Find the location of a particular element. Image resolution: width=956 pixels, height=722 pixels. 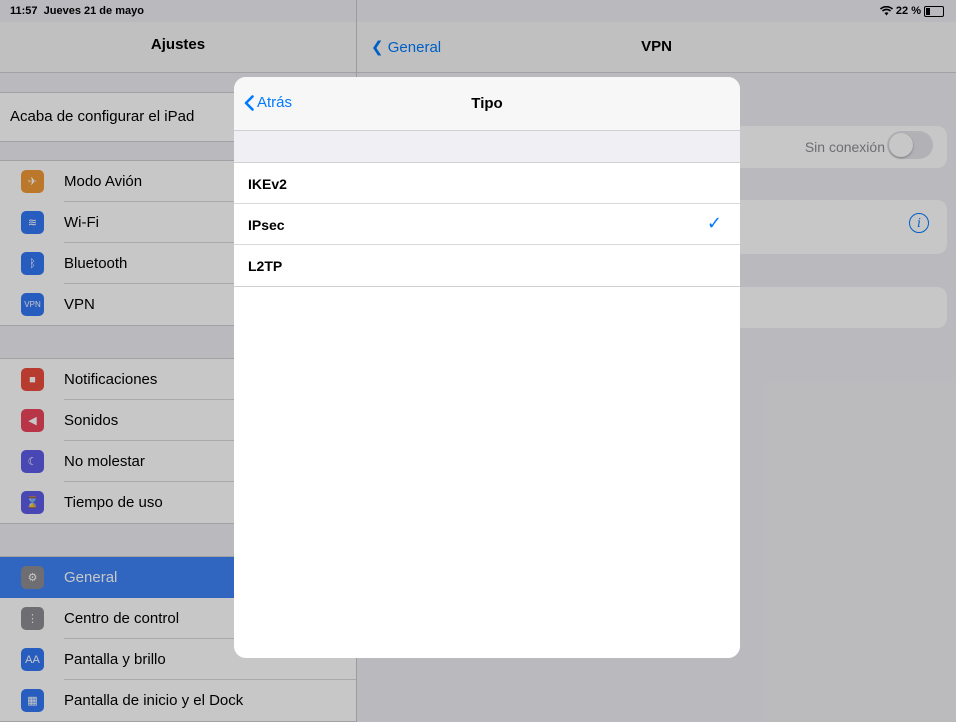

status-time: 11:57 Jueves 21 de mayo is located at coordinates (77, 11).